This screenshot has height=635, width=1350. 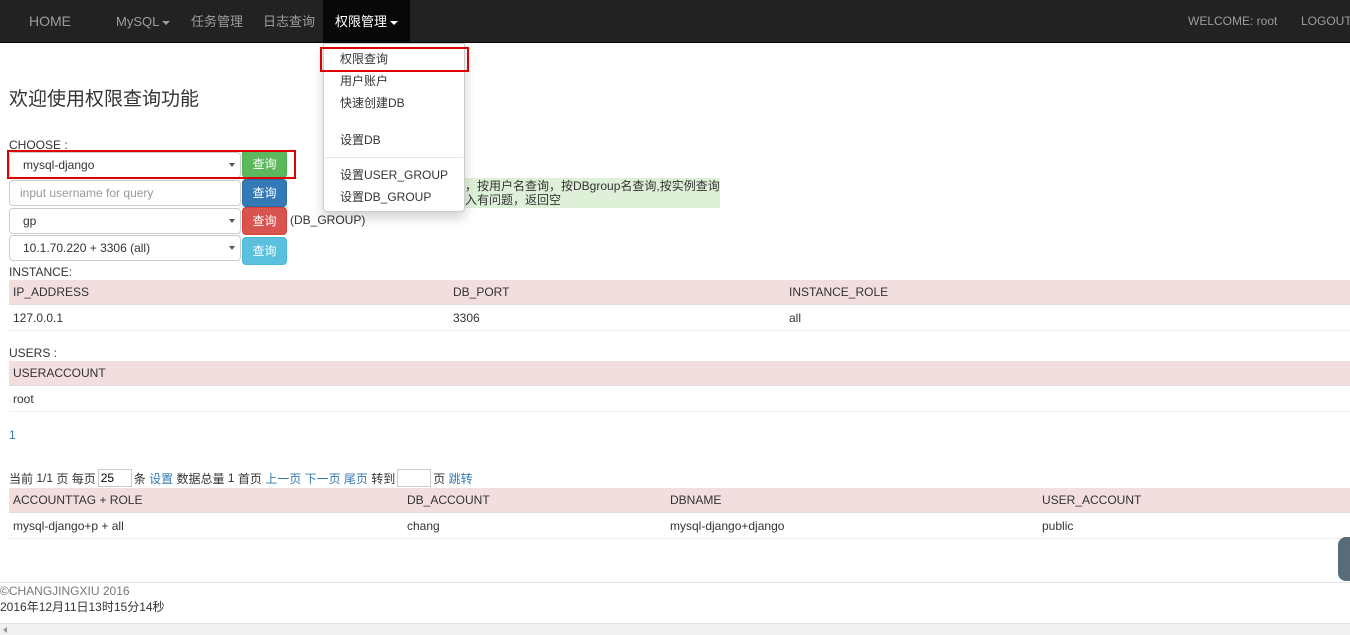 I want to click on pager-per-label: 页 每页, so click(x=76, y=478).